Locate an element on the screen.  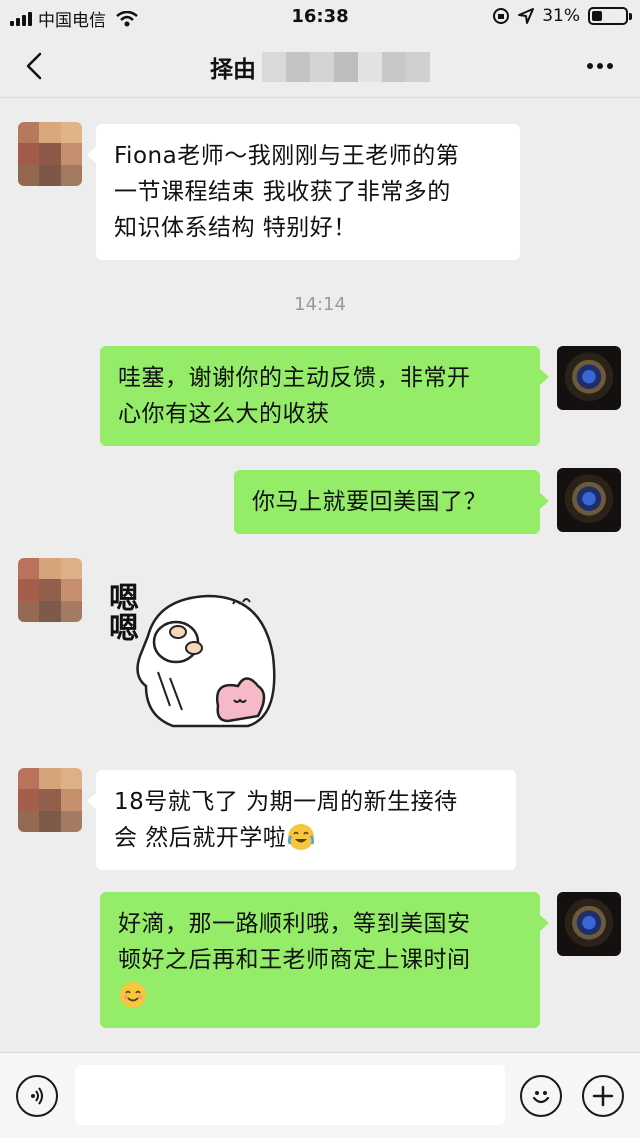
status-right: 31% is located at coordinates (562, 16).